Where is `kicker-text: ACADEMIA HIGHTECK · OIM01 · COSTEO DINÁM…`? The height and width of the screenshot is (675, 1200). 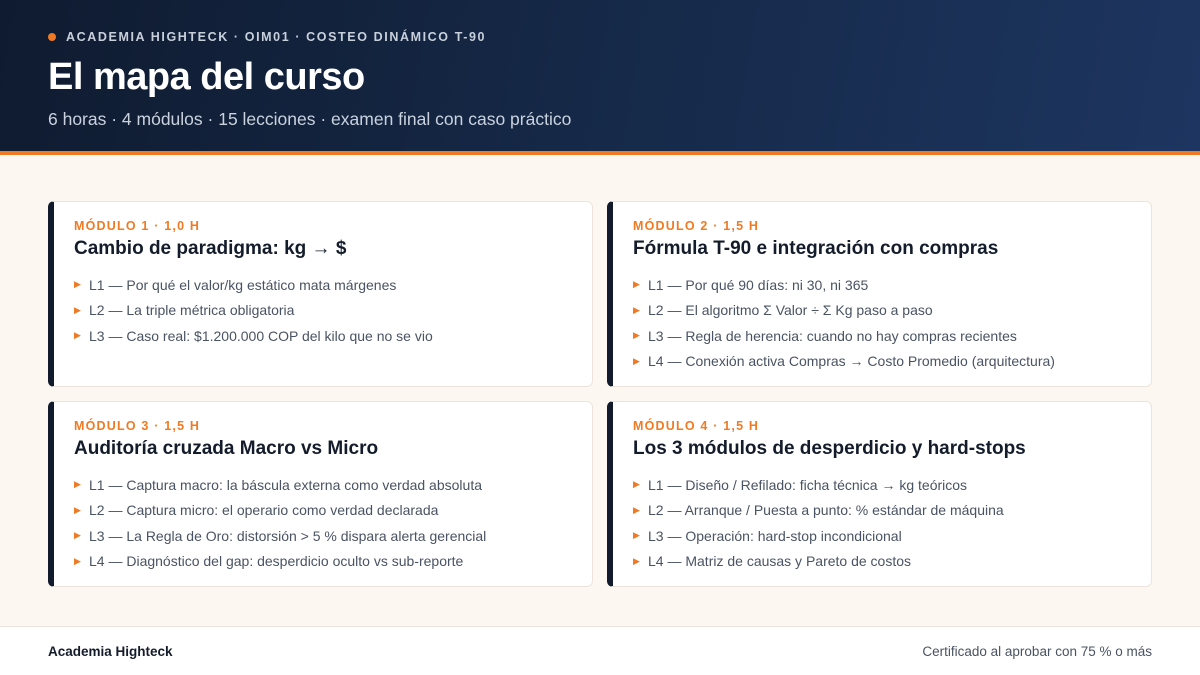 kicker-text: ACADEMIA HIGHTECK · OIM01 · COSTEO DINÁM… is located at coordinates (276, 37).